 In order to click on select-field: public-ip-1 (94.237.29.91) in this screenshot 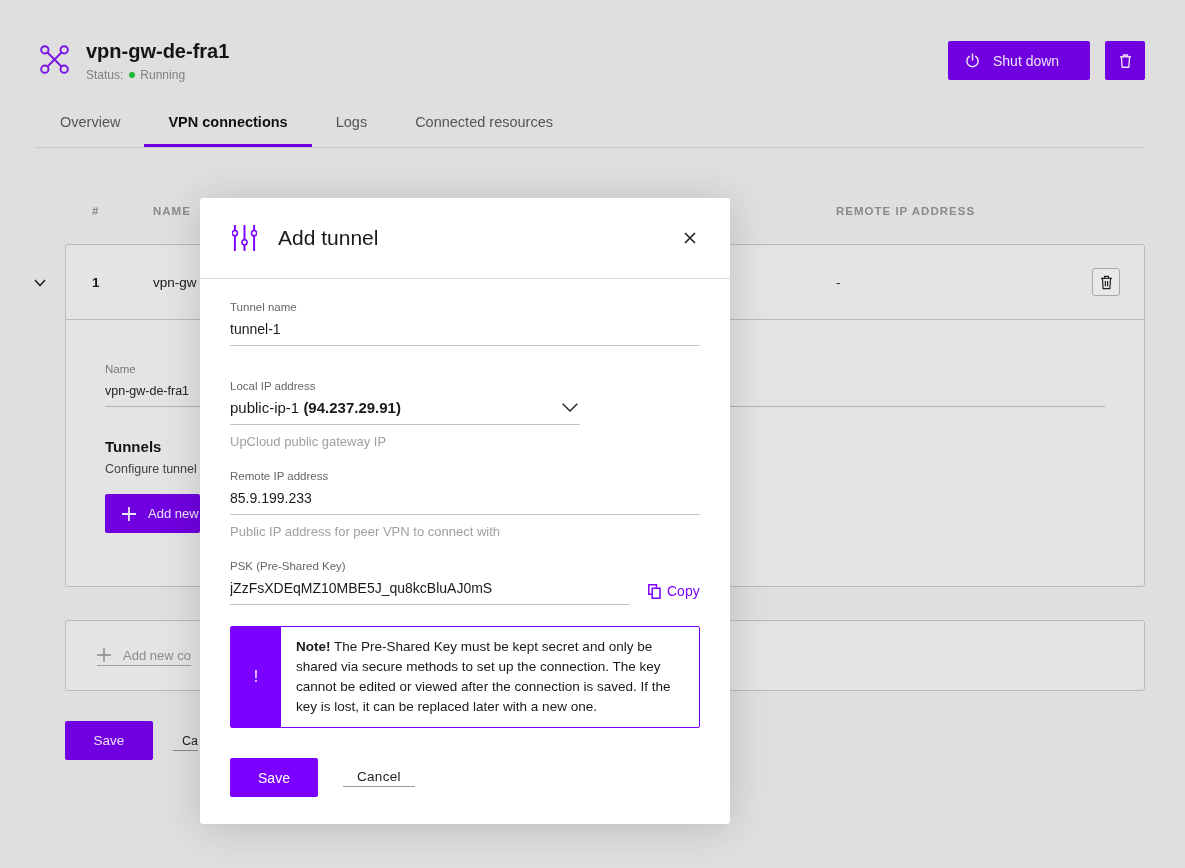, I will do `click(405, 409)`.